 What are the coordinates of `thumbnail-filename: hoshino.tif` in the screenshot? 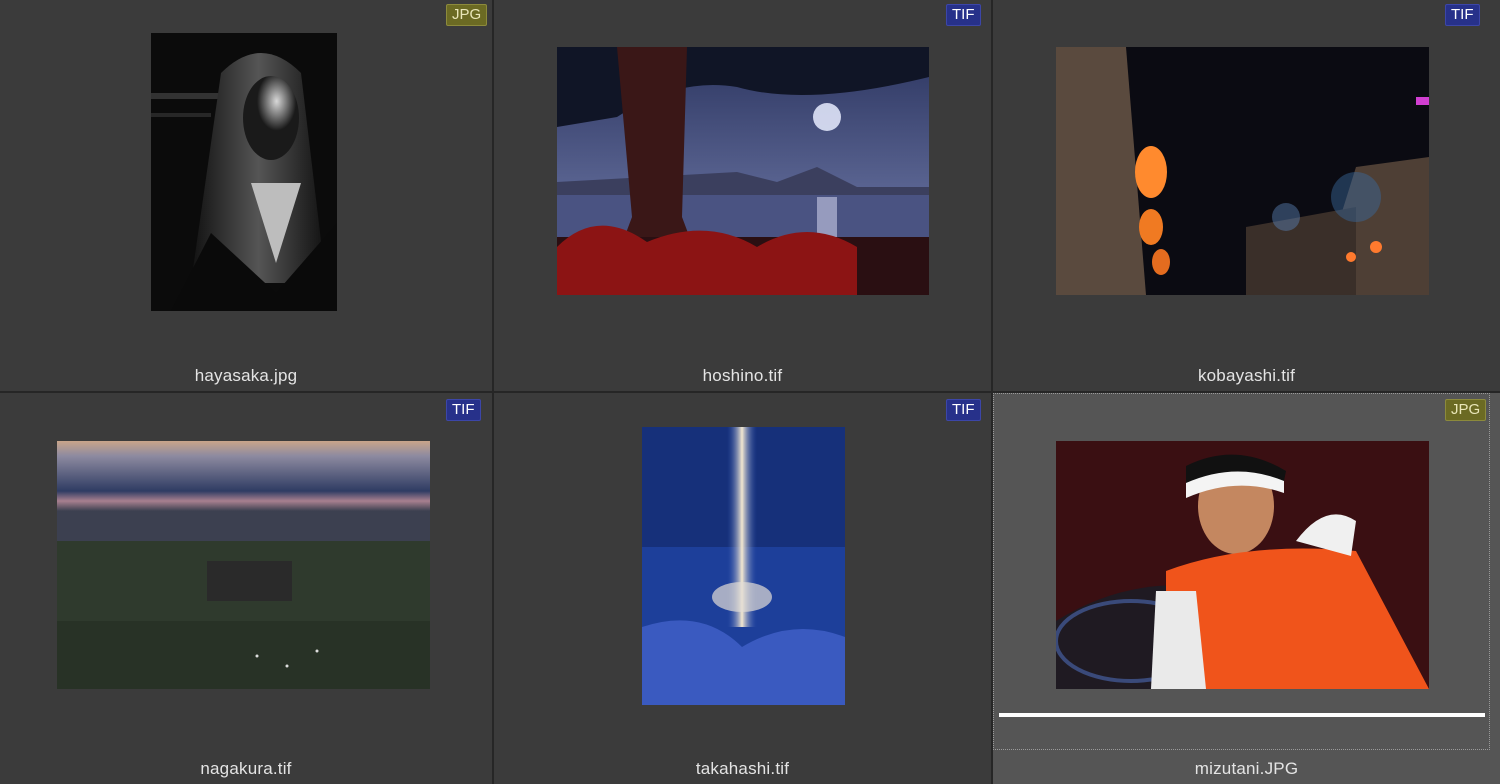 It's located at (742, 375).